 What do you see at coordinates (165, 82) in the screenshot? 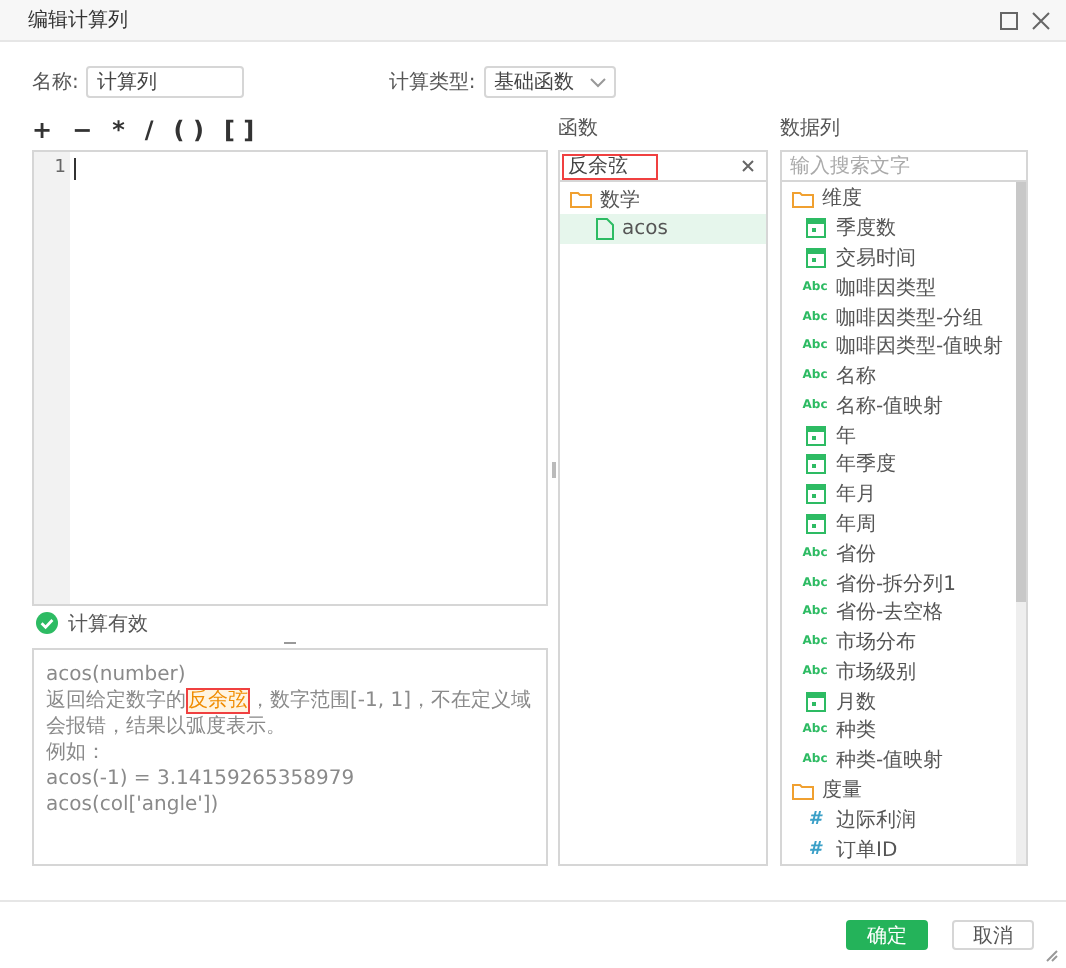
I see `name-field: 计算列` at bounding box center [165, 82].